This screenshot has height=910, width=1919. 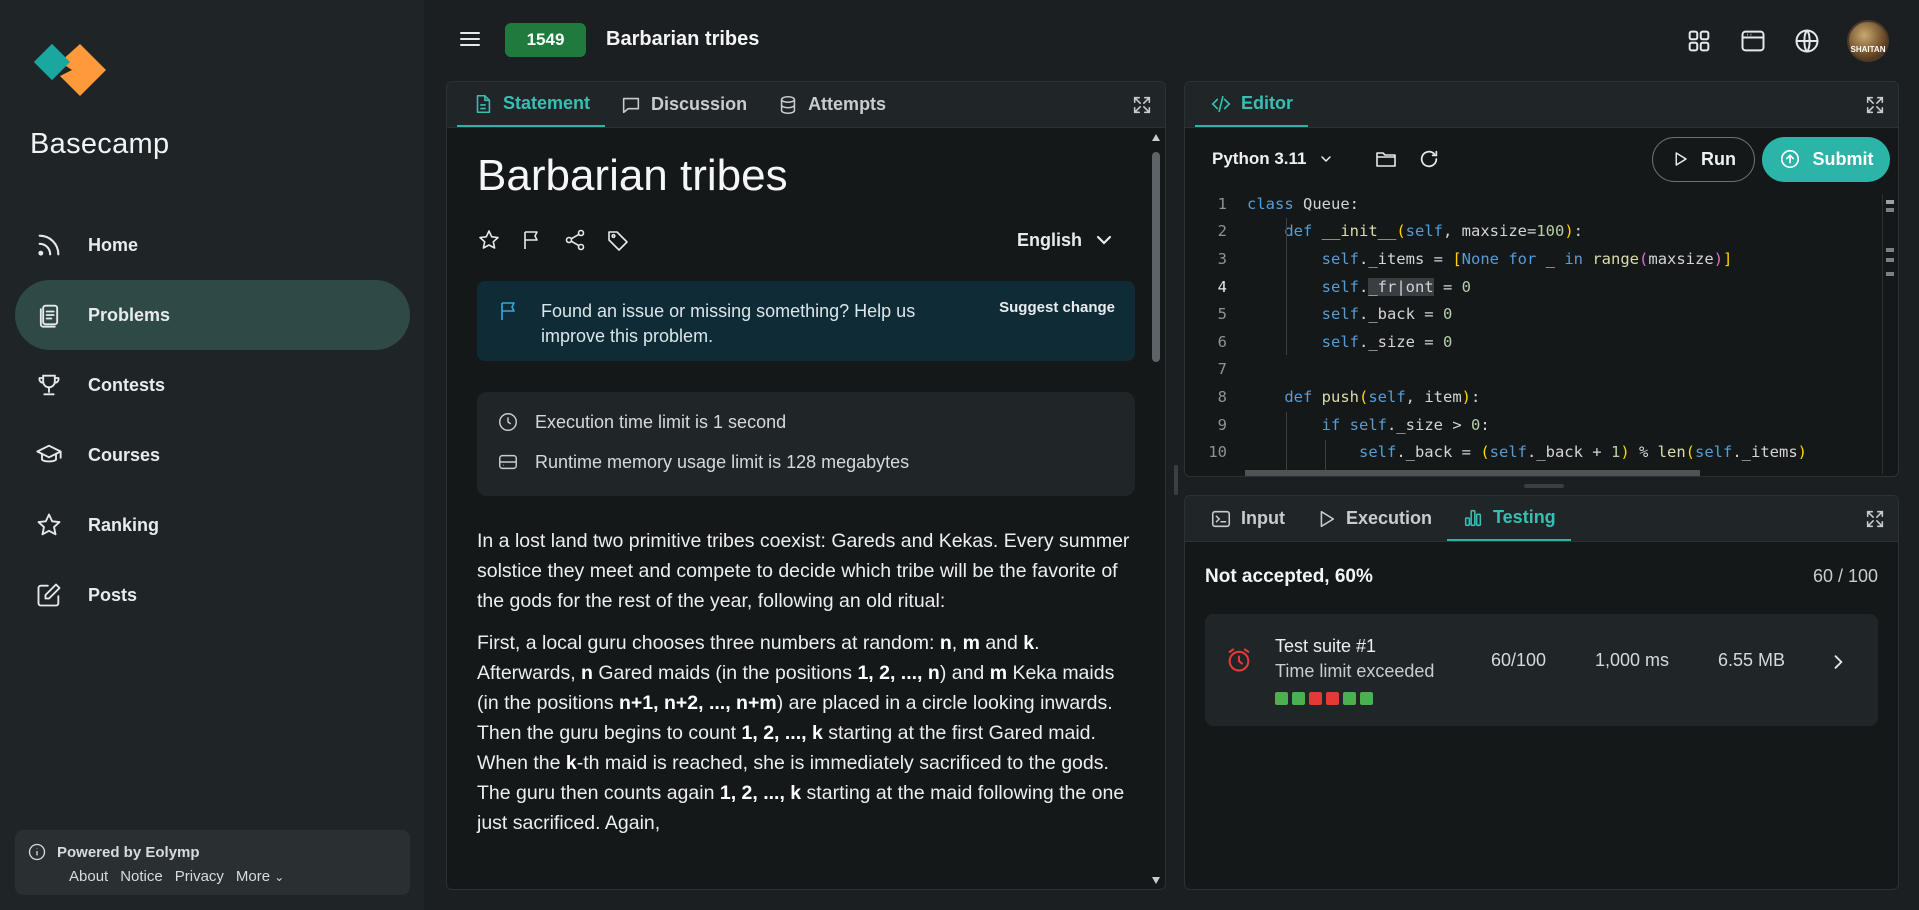 What do you see at coordinates (1156, 509) in the screenshot?
I see `statement-scrollbar` at bounding box center [1156, 509].